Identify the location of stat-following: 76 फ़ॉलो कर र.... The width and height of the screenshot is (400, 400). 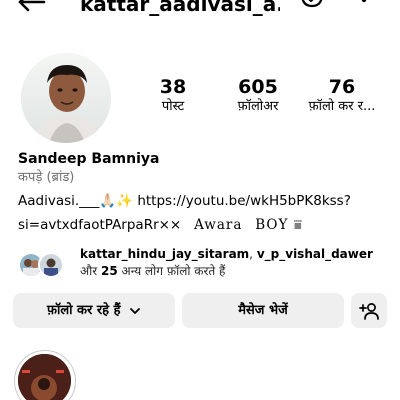
(342, 96).